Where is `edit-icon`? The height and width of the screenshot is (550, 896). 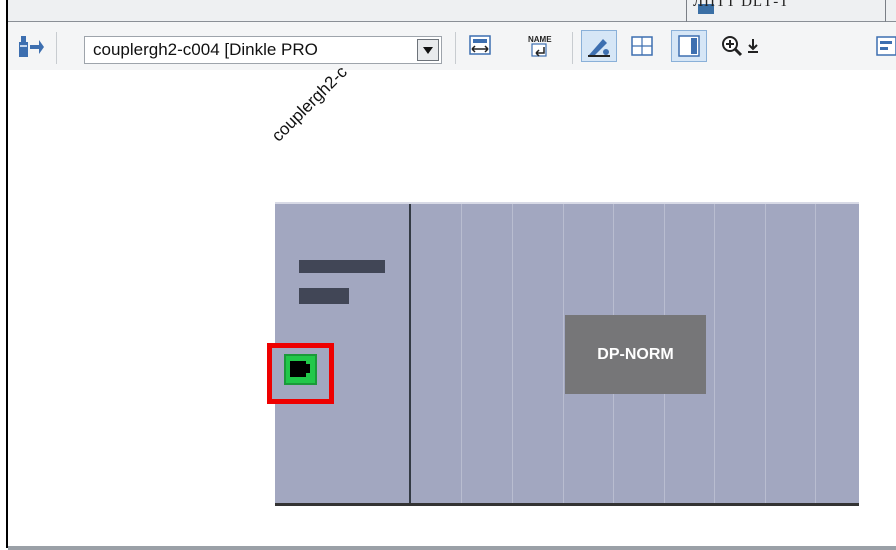 edit-icon is located at coordinates (599, 46).